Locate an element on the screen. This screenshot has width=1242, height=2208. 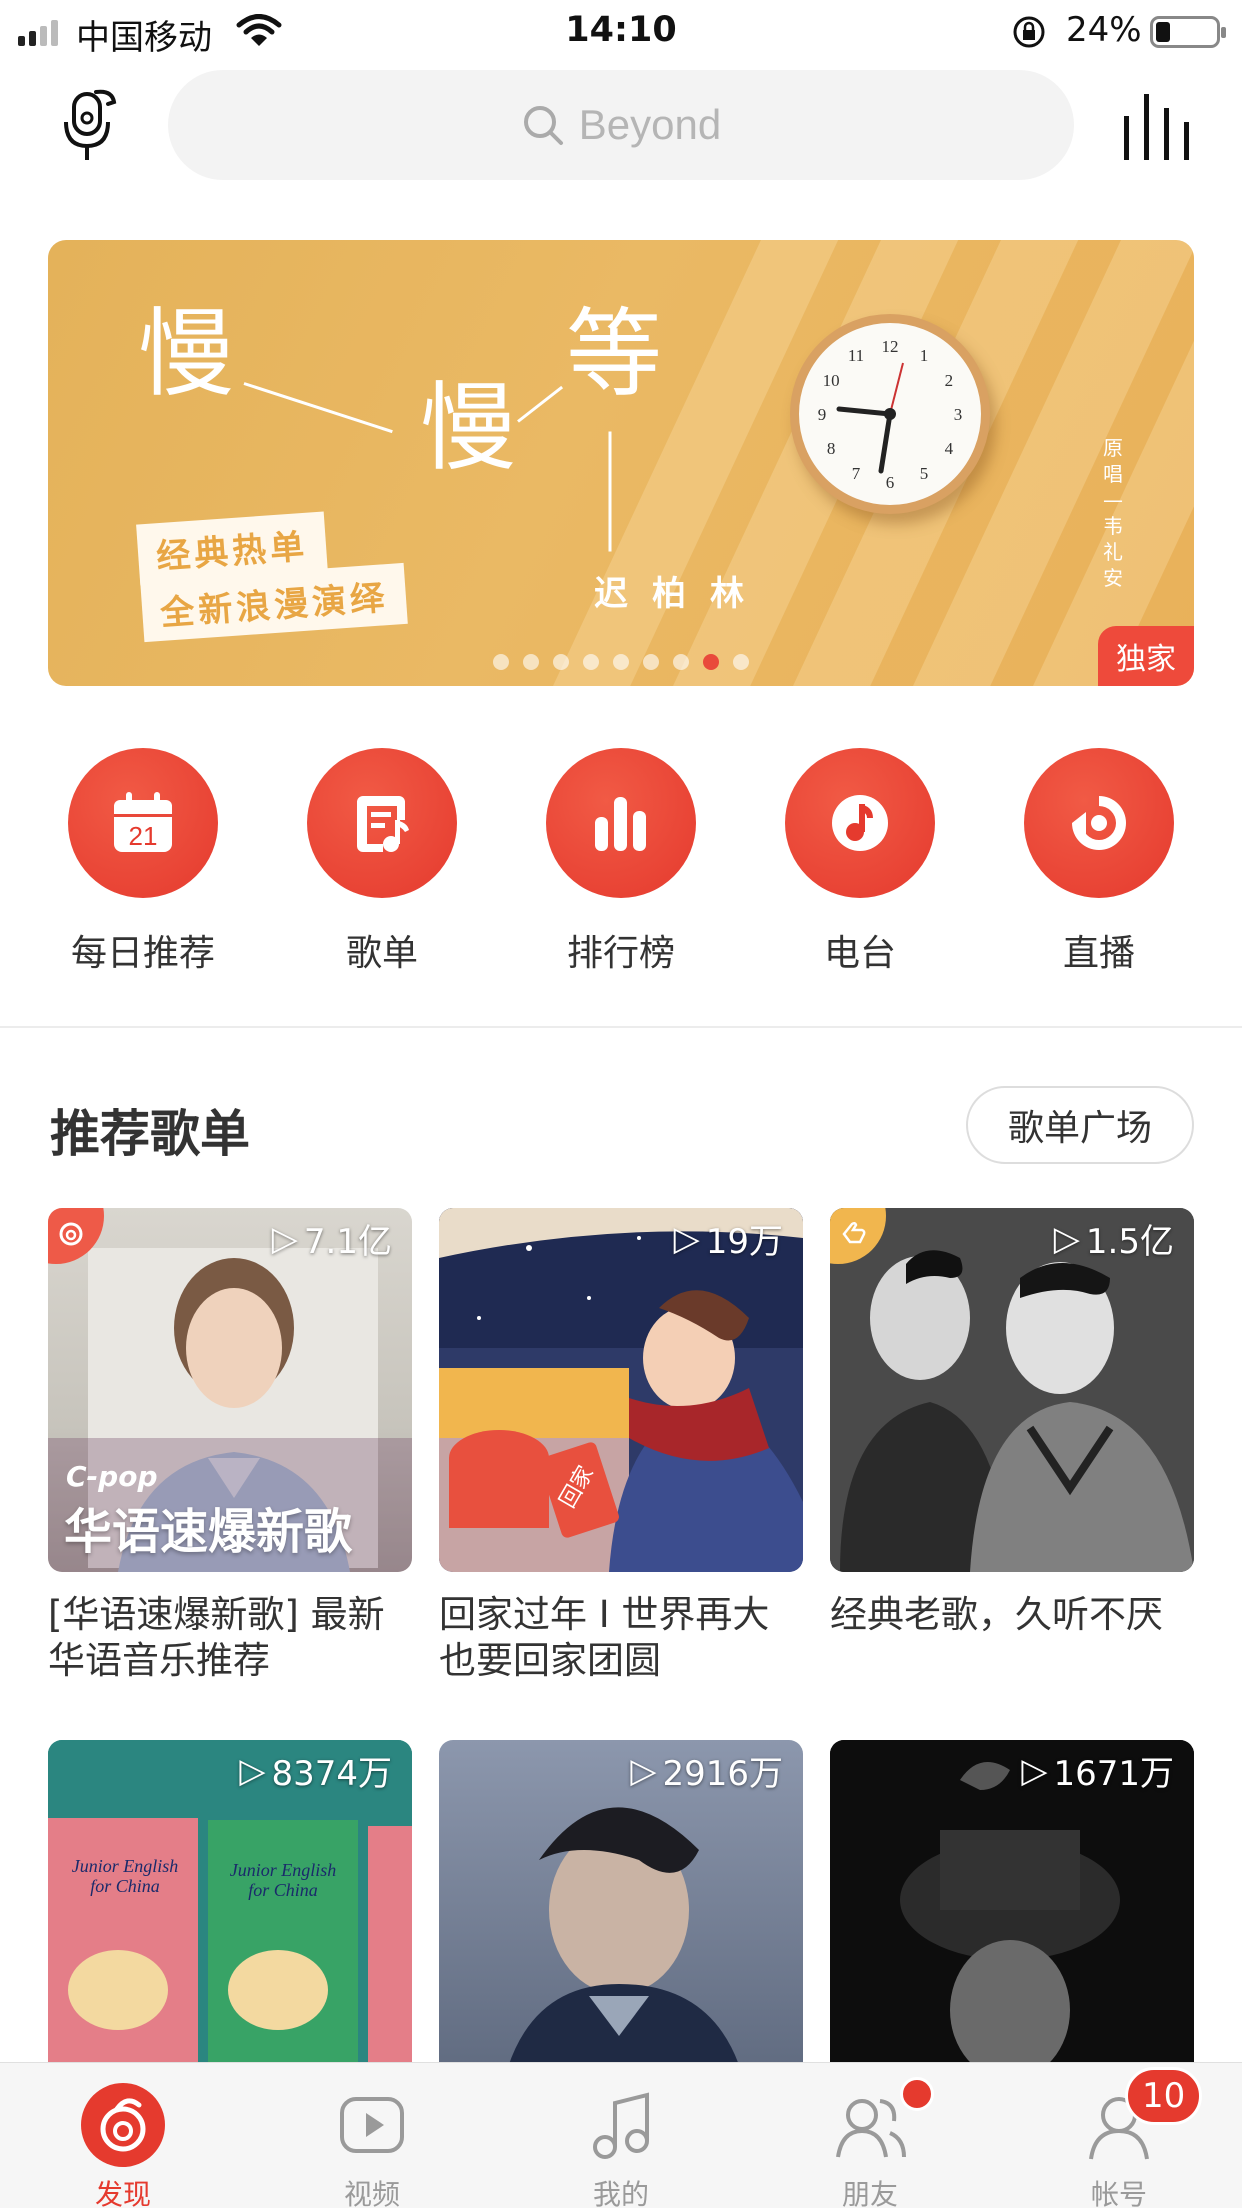
live-button: 直播 is located at coordinates (1099, 862).